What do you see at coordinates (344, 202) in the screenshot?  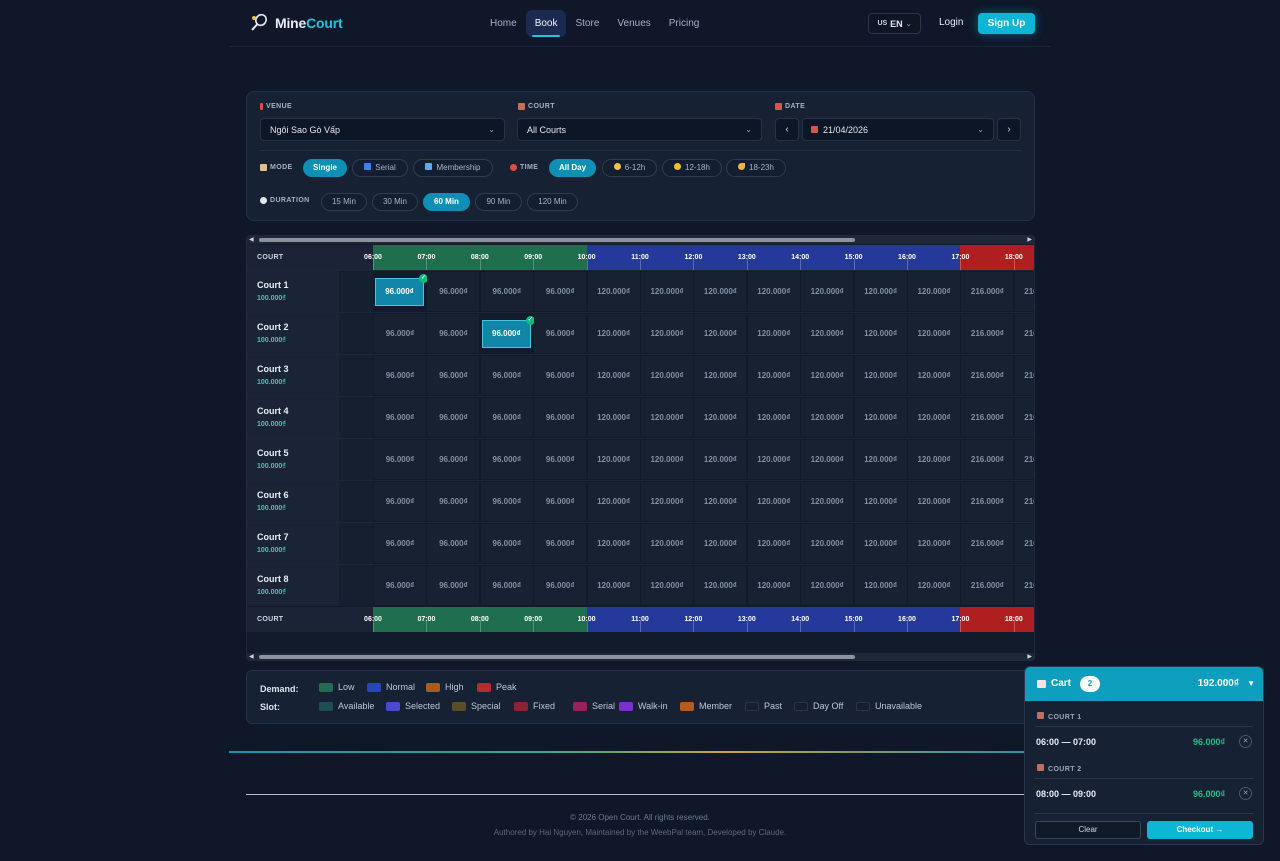 I see `duration-15: 15 Min` at bounding box center [344, 202].